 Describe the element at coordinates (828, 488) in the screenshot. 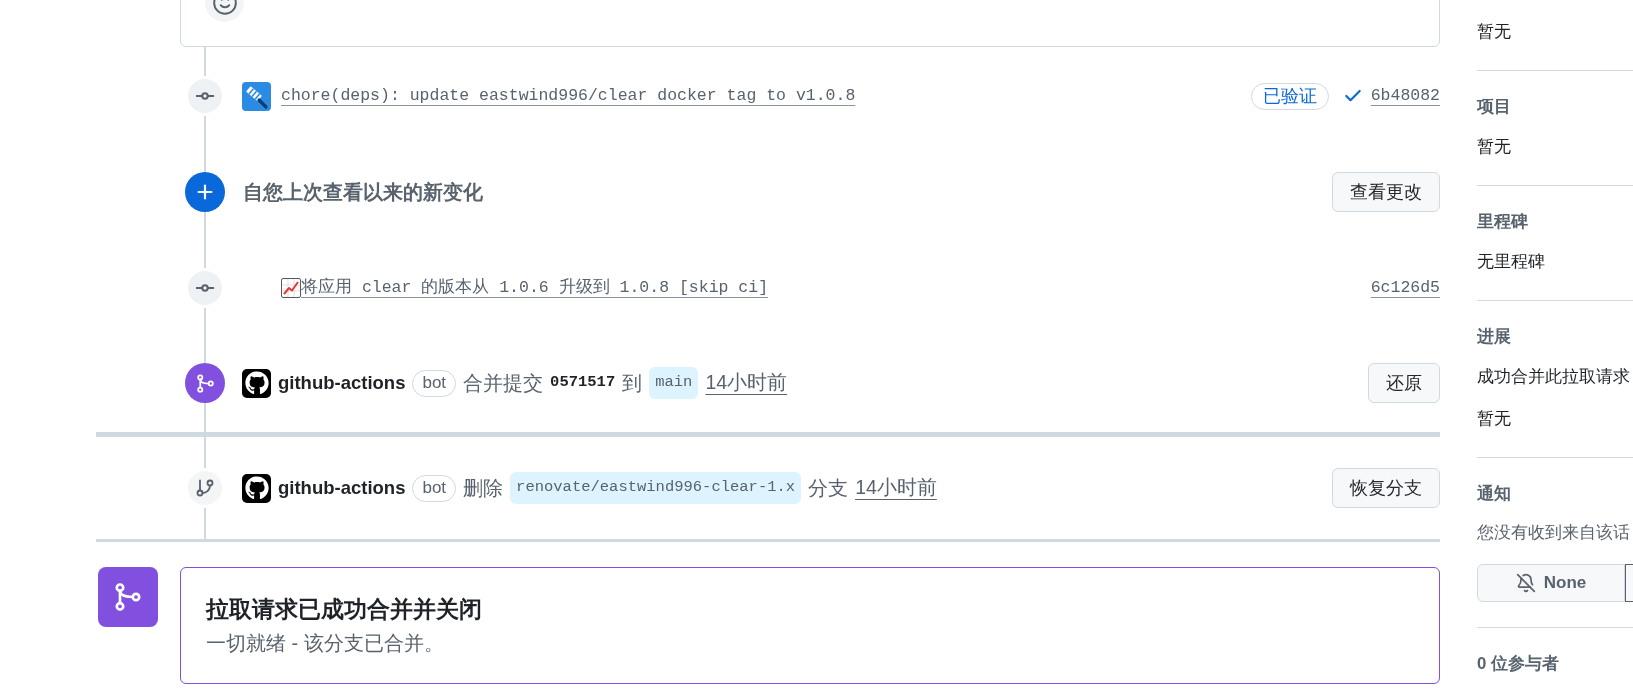

I see `branch-suffix-text: 分支` at that location.